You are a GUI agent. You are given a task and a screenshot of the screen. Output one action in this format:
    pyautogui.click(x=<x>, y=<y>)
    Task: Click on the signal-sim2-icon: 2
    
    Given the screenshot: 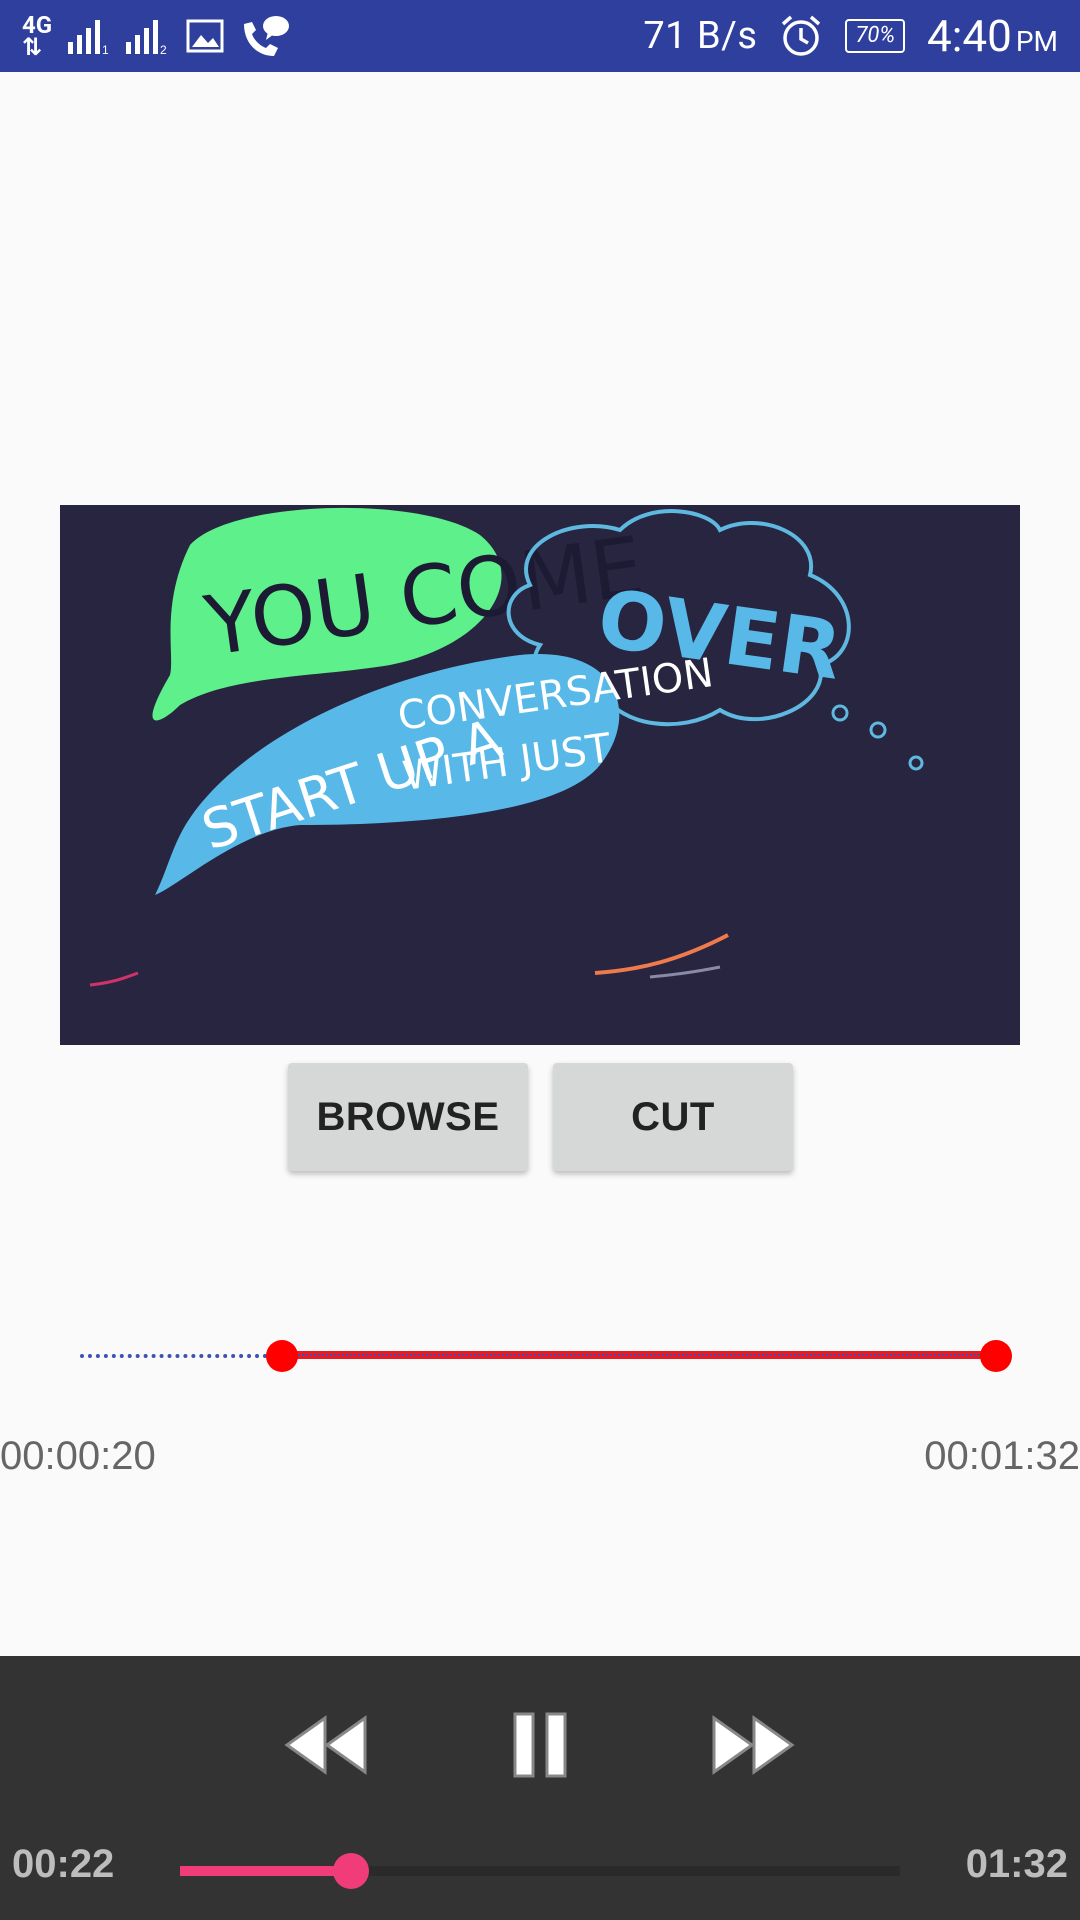 What is the action you would take?
    pyautogui.click(x=146, y=38)
    